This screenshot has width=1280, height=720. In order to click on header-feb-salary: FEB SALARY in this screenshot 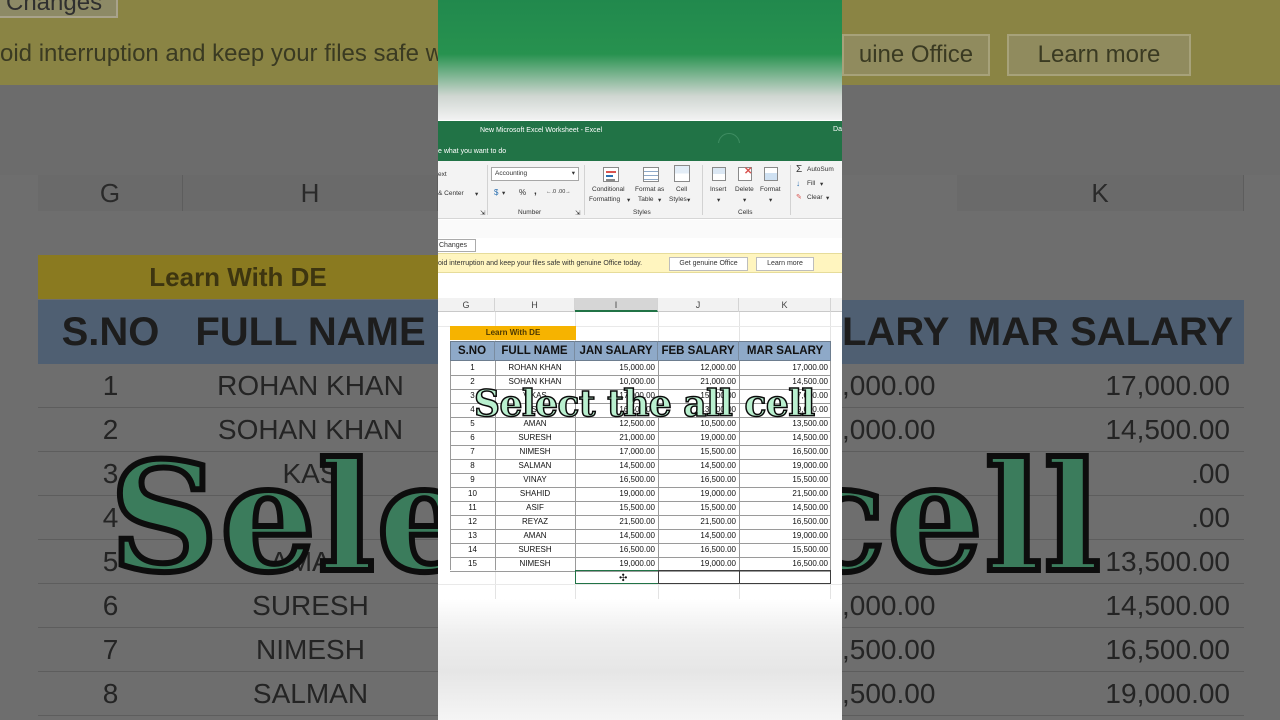, I will do `click(698, 351)`.